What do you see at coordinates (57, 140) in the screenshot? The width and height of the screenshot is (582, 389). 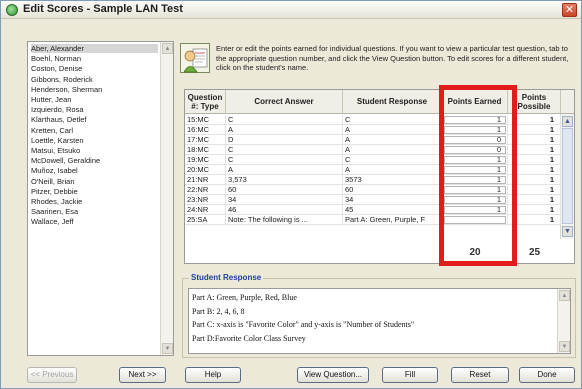 I see `student-list-item: Loettle, Karsten` at bounding box center [57, 140].